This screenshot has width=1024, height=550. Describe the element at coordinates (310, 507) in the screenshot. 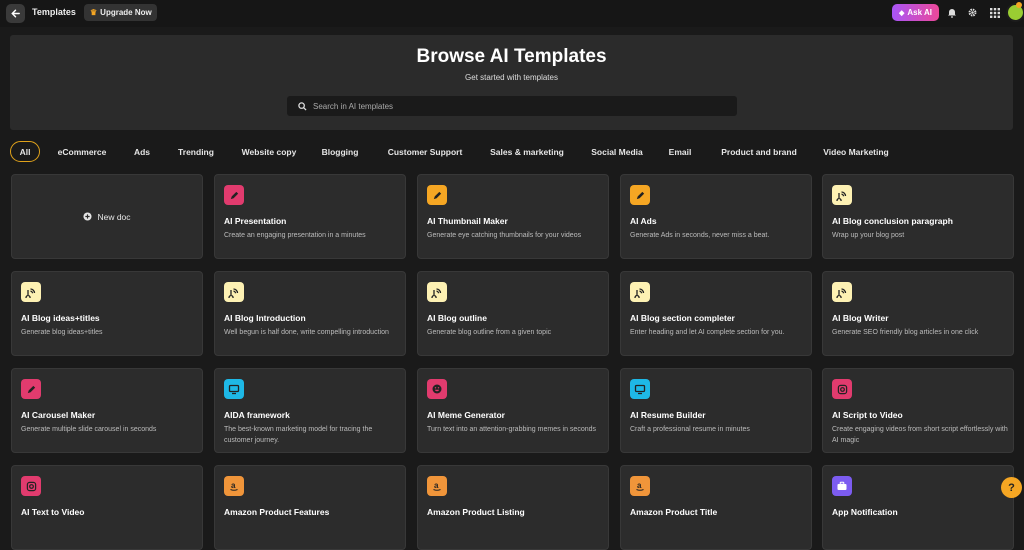

I see `template-card: a Amazon Product Features` at that location.